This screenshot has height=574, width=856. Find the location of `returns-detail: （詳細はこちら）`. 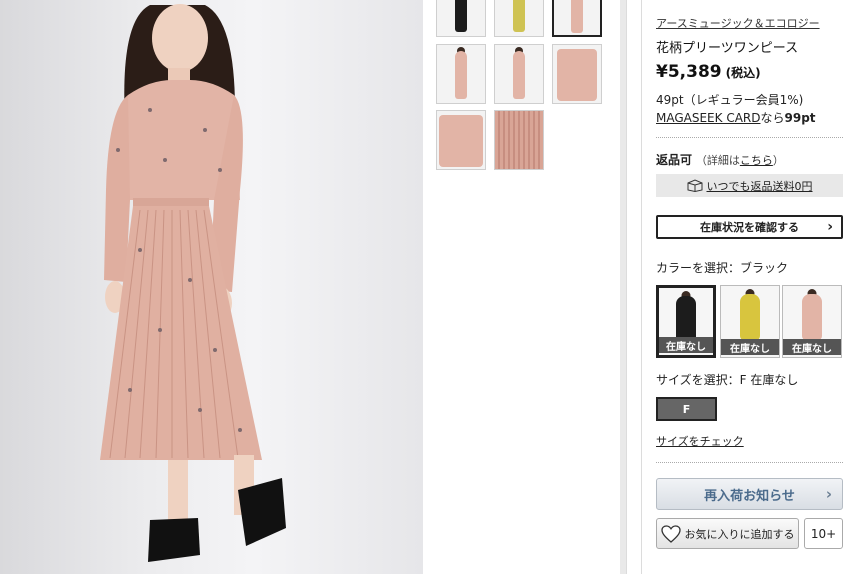

returns-detail: （詳細はこちら） is located at coordinates (739, 160).